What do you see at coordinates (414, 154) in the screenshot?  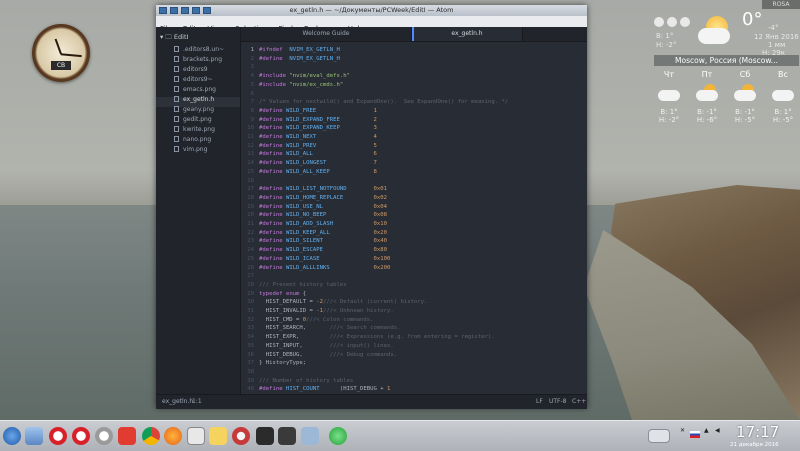 I see `code-line: 13 #define WILD_ALL 6` at bounding box center [414, 154].